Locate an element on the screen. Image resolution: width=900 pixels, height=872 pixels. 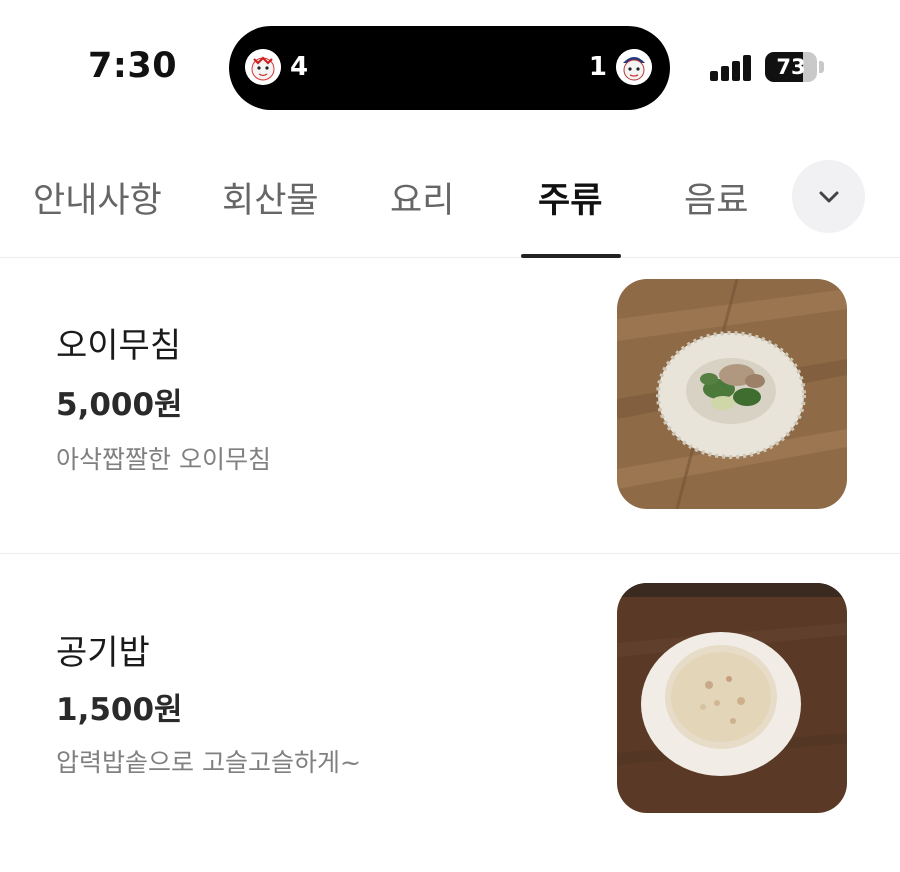
battery-icon: 73 is located at coordinates (791, 67).